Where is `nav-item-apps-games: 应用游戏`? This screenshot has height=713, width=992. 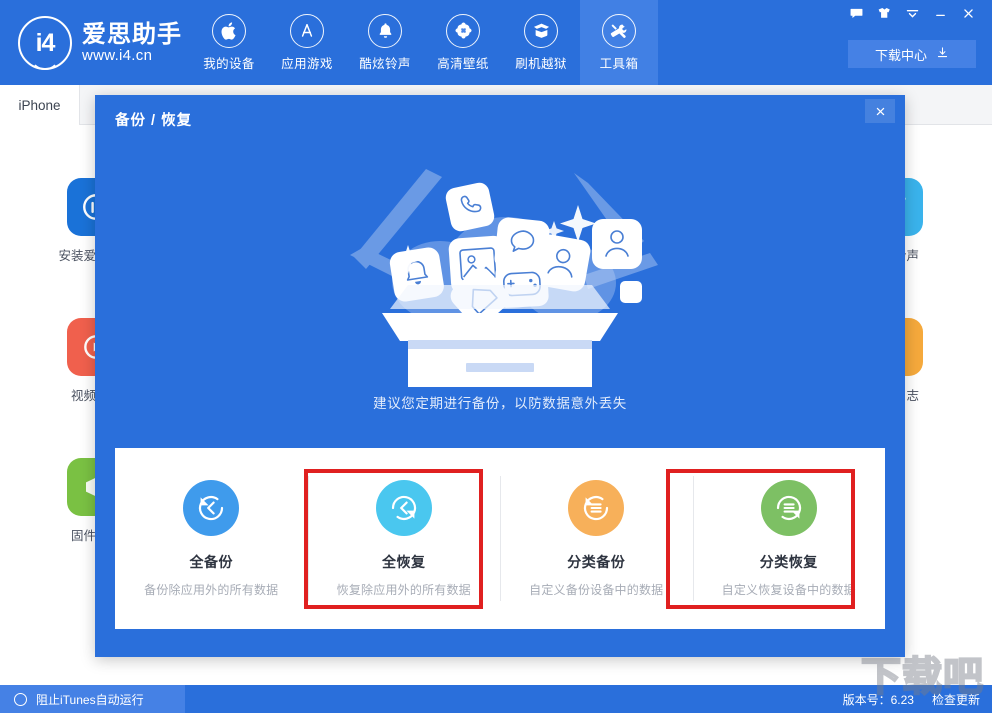 nav-item-apps-games: 应用游戏 is located at coordinates (307, 42).